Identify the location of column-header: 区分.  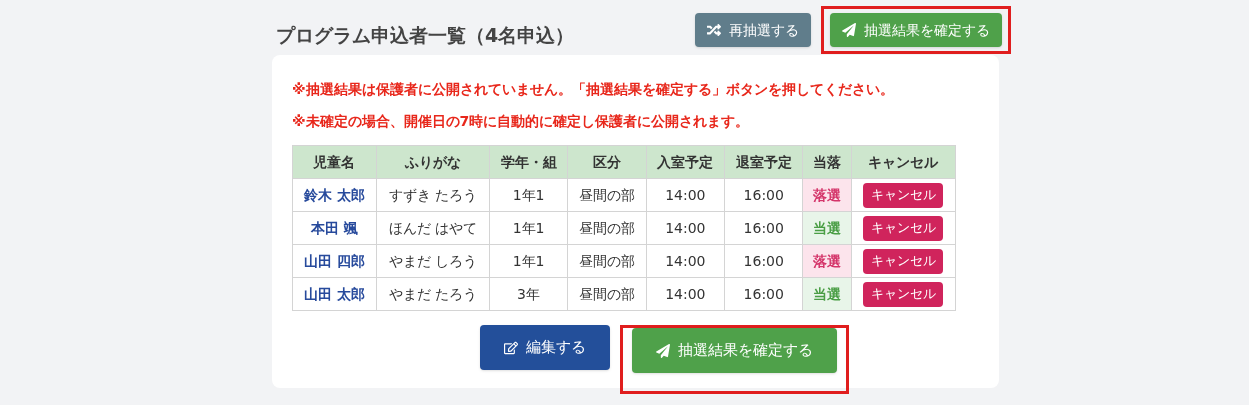
(607, 162).